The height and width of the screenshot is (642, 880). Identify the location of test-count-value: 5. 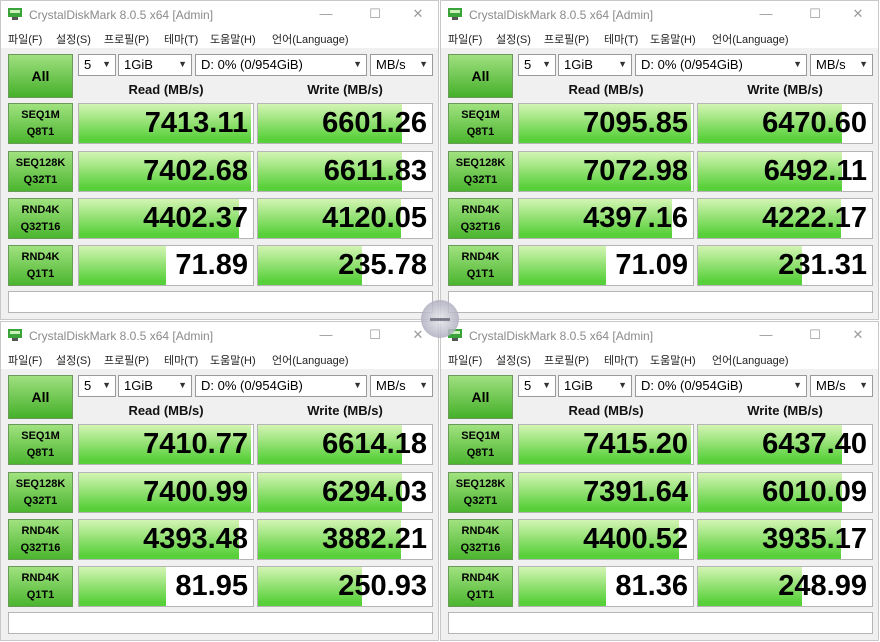
(528, 385).